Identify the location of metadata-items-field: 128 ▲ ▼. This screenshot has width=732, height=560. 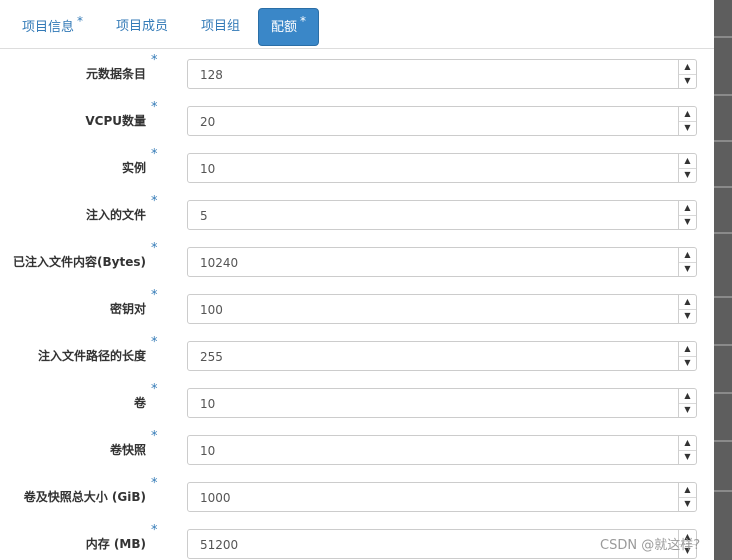
(442, 74).